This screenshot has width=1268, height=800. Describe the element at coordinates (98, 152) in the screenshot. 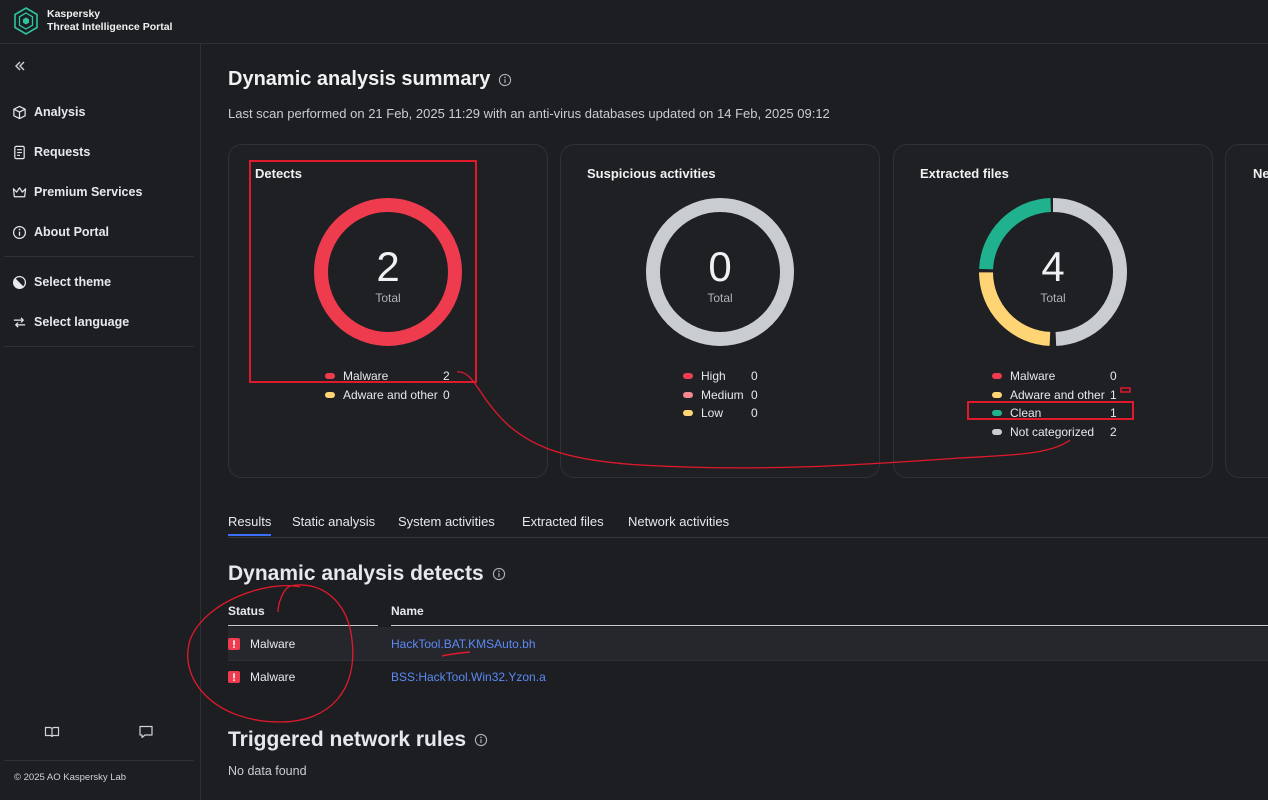

I see `sidebar-item-requests: Requests` at that location.